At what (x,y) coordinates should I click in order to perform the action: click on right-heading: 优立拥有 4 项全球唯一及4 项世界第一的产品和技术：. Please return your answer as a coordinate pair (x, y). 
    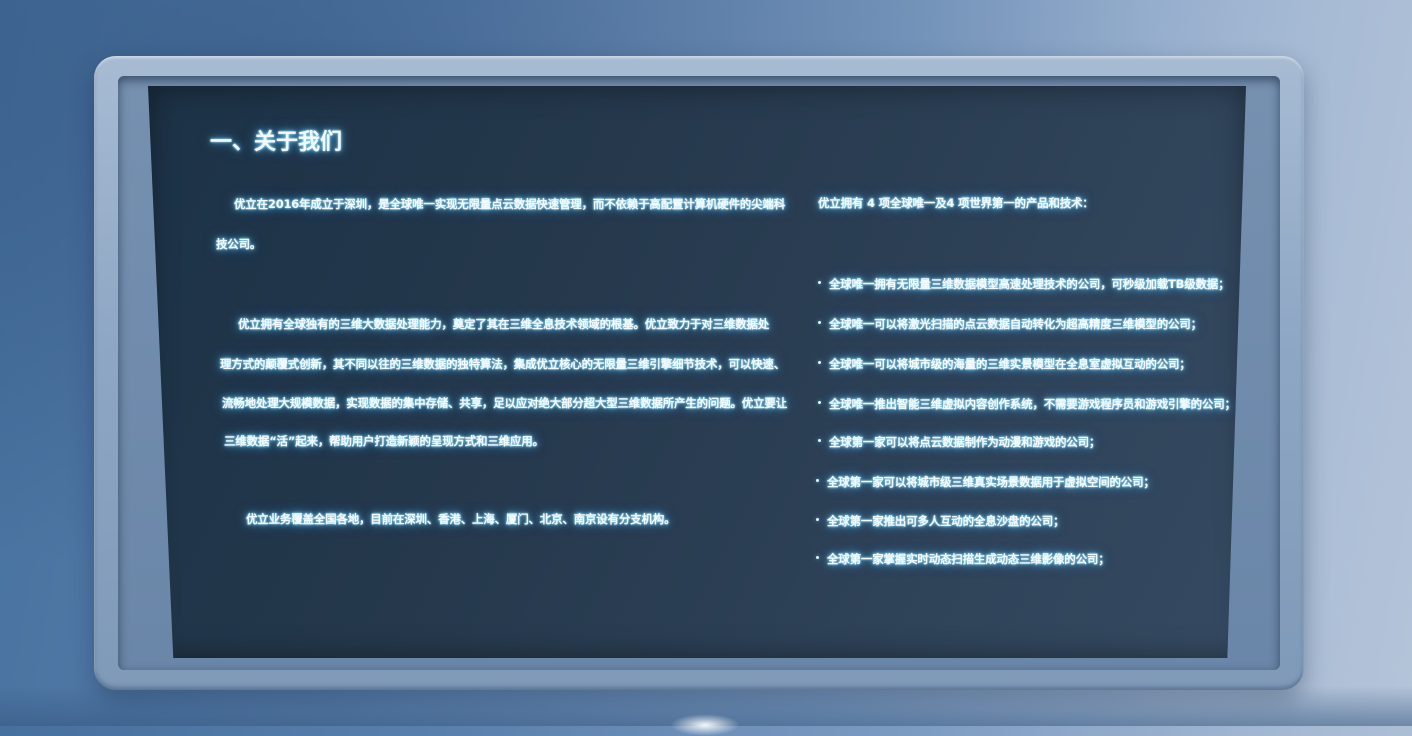
    Looking at the image, I should click on (956, 203).